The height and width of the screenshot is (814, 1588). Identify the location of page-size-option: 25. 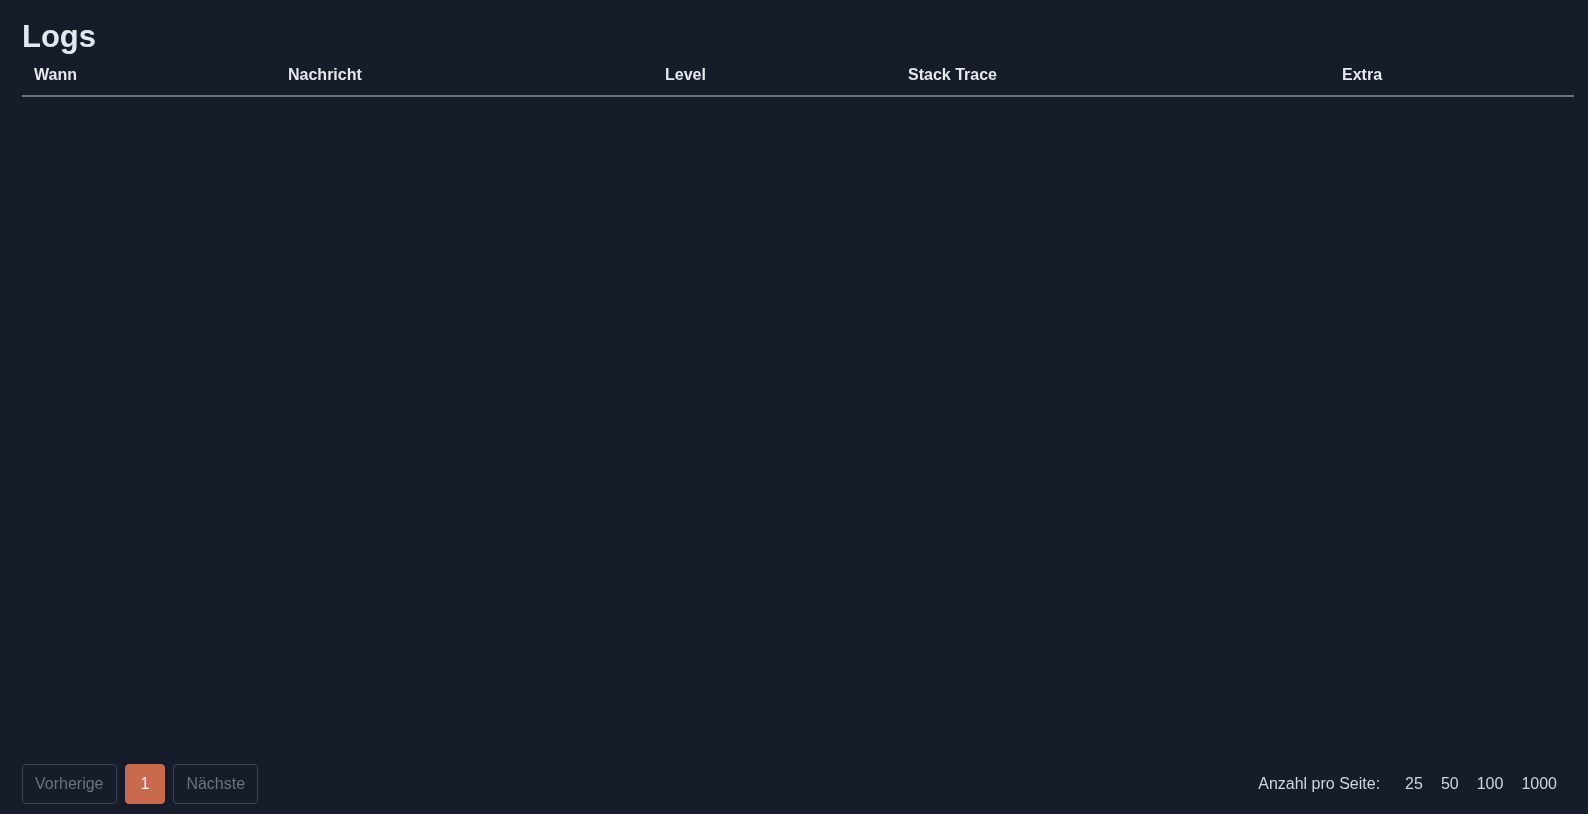
(1414, 784).